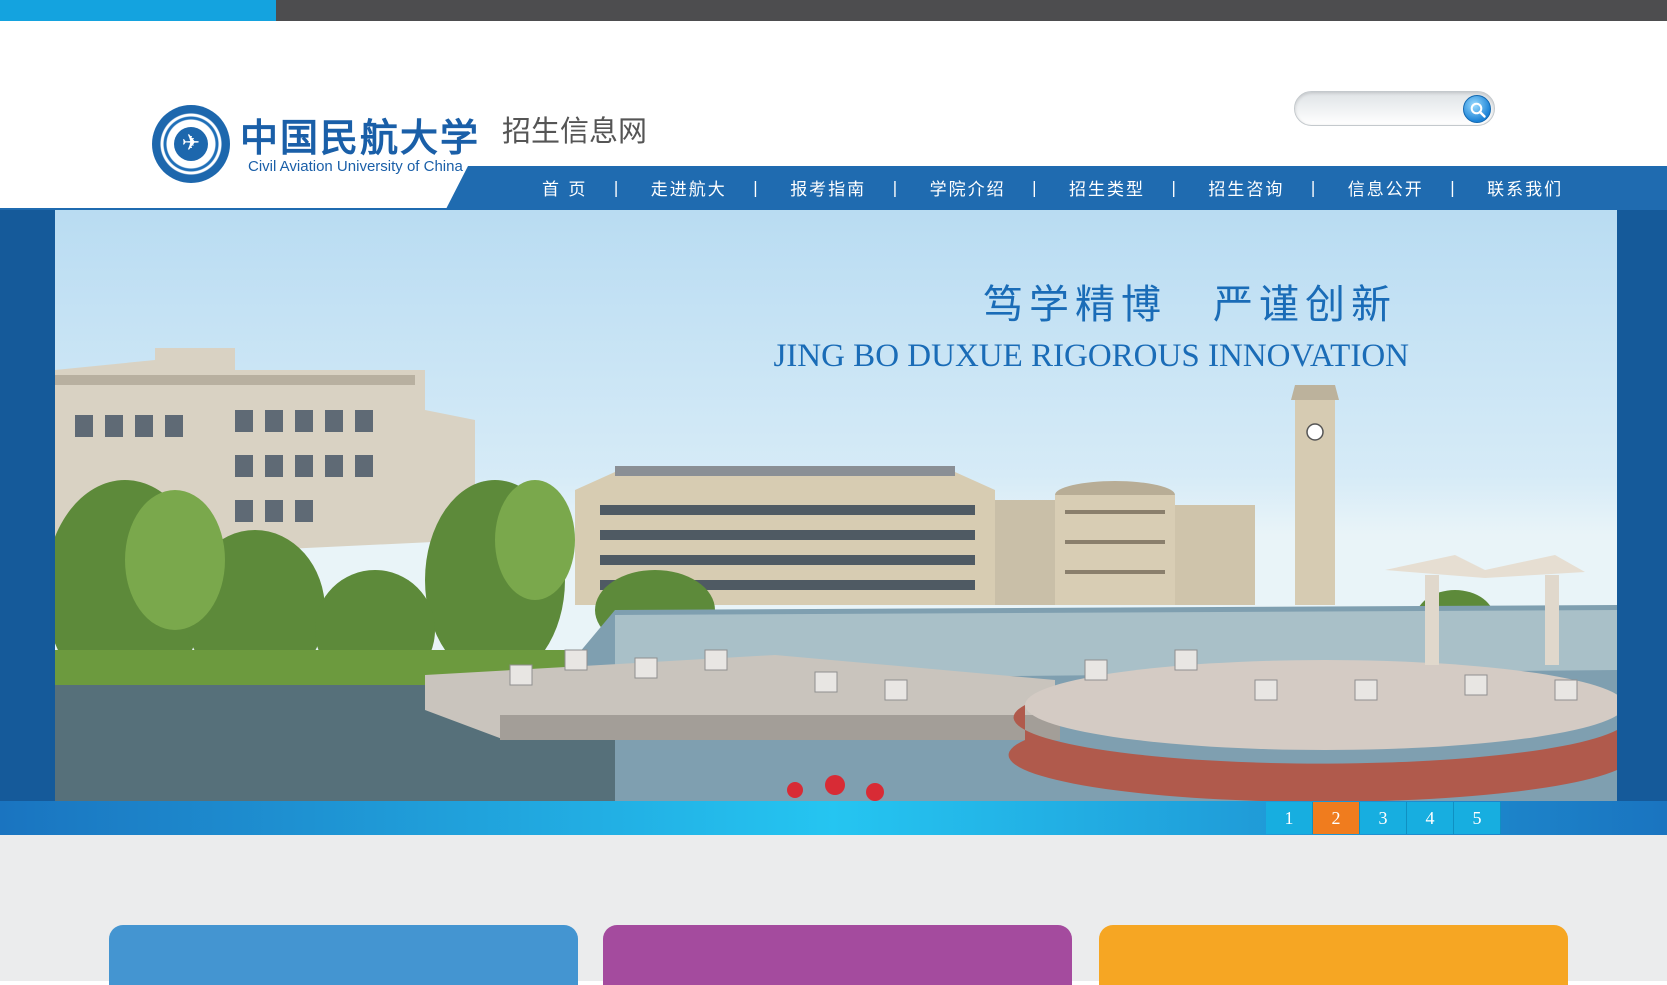 This screenshot has height=985, width=1667. Describe the element at coordinates (343, 955) in the screenshot. I see `content-card-blue` at that location.